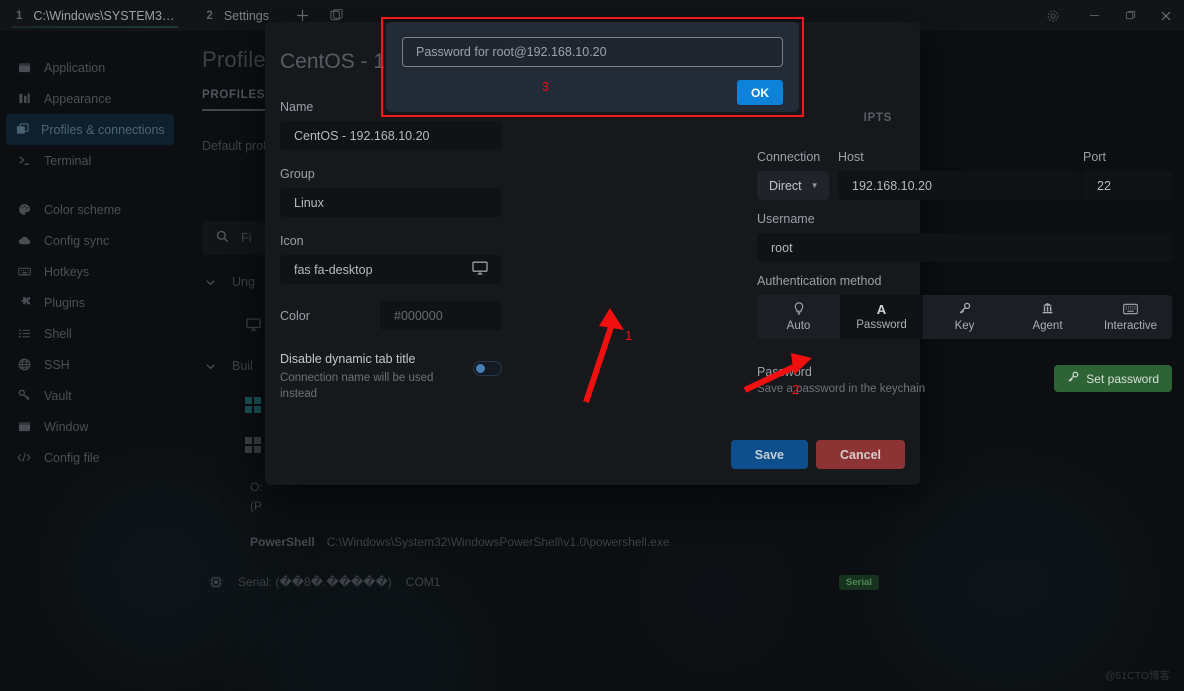 The height and width of the screenshot is (691, 1184). Describe the element at coordinates (77, 240) in the screenshot. I see `sidebar-item-label: Config sync` at that location.